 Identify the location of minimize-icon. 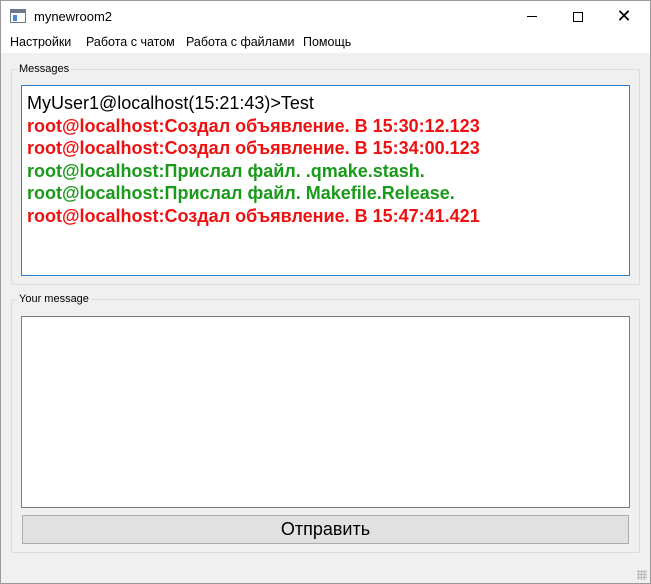
(532, 16).